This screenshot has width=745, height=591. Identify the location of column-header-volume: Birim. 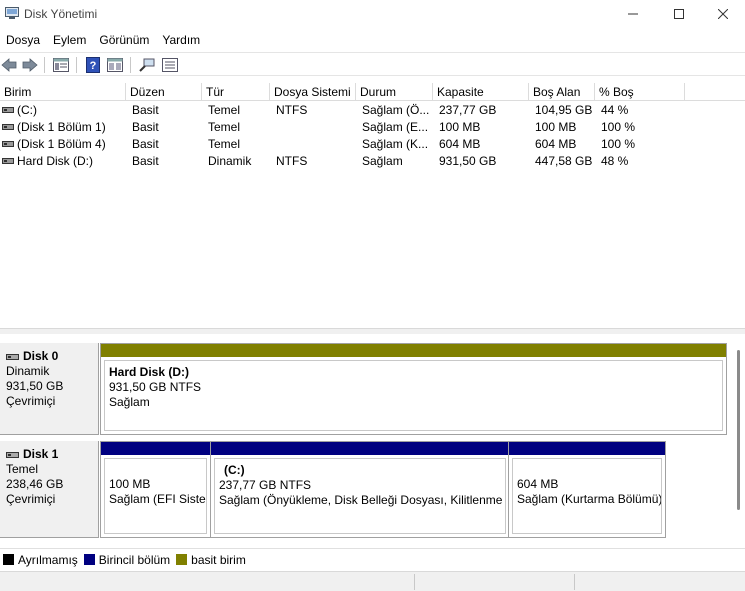
(63, 92).